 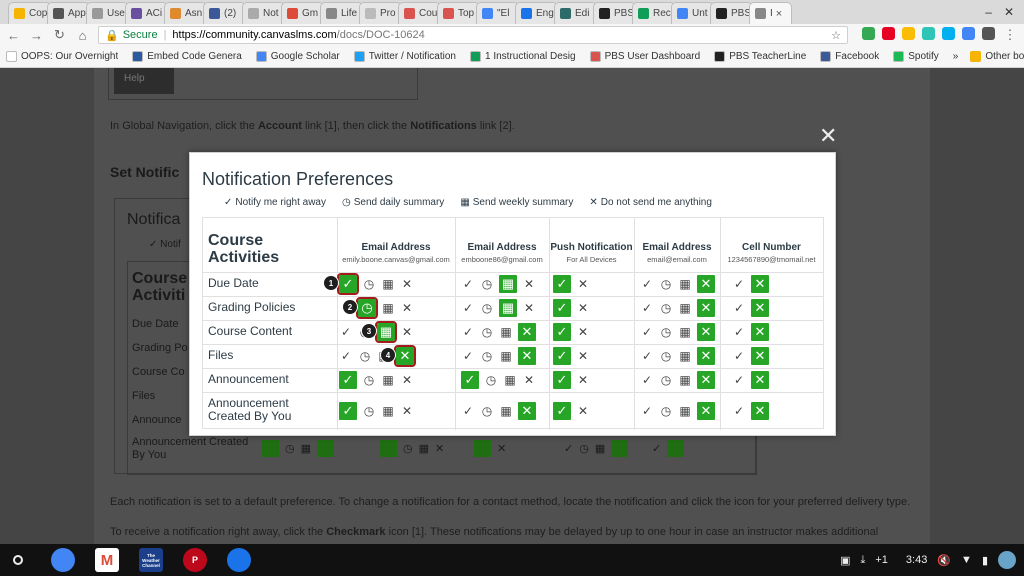 I want to click on minimize-button: –, so click(x=988, y=12).